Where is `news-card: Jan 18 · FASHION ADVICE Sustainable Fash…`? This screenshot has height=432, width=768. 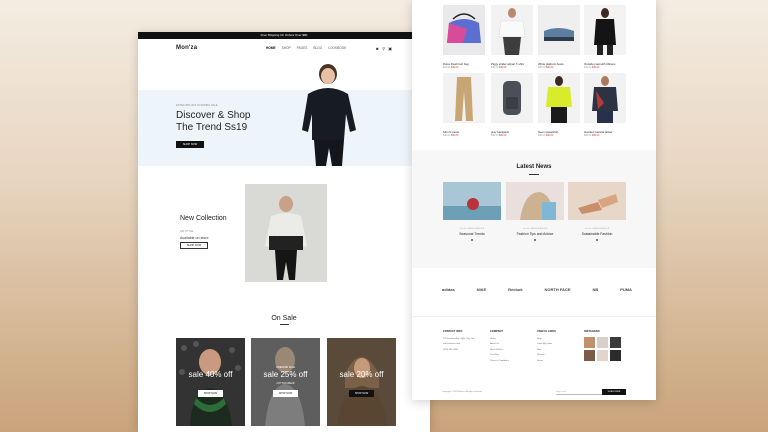
news-card: Jan 18 · FASHION ADVICE Sustainable Fash… is located at coordinates (597, 211).